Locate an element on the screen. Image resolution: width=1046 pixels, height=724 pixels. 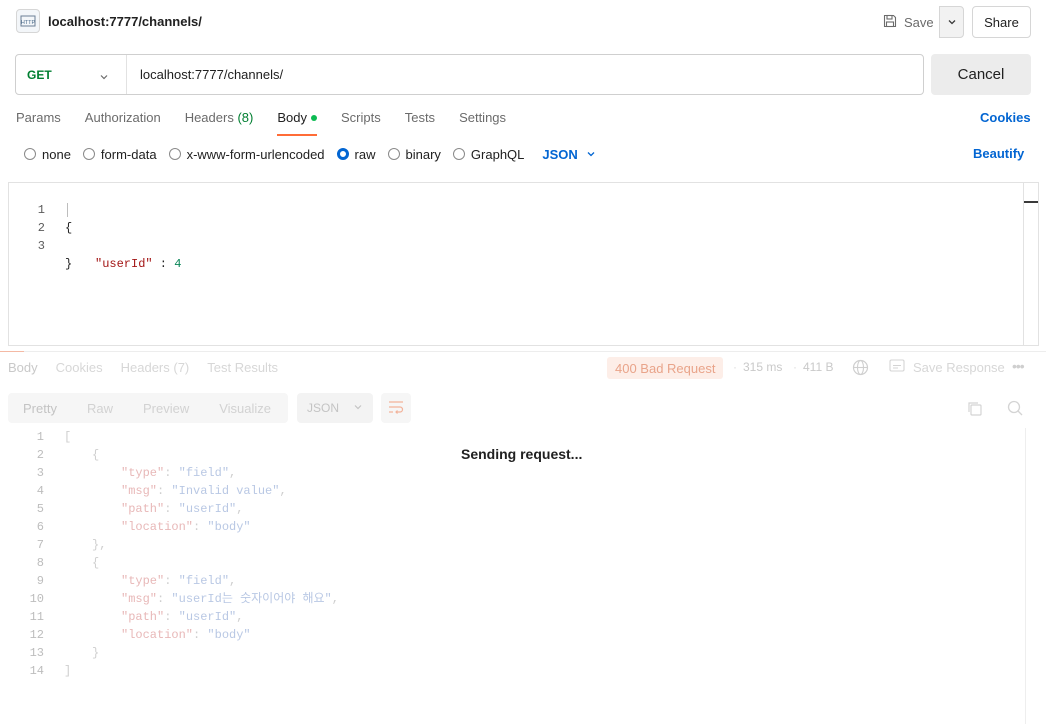
save-options-button is located at coordinates (951, 22).